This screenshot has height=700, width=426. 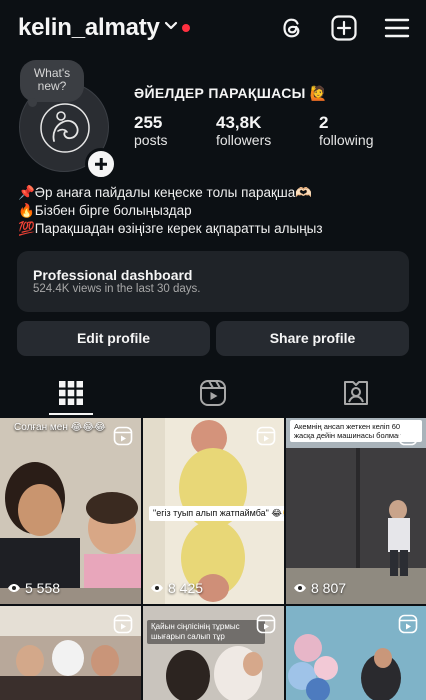 I want to click on dashboard-subtitle: 524.4K views in the last 30 days., so click(x=117, y=289).